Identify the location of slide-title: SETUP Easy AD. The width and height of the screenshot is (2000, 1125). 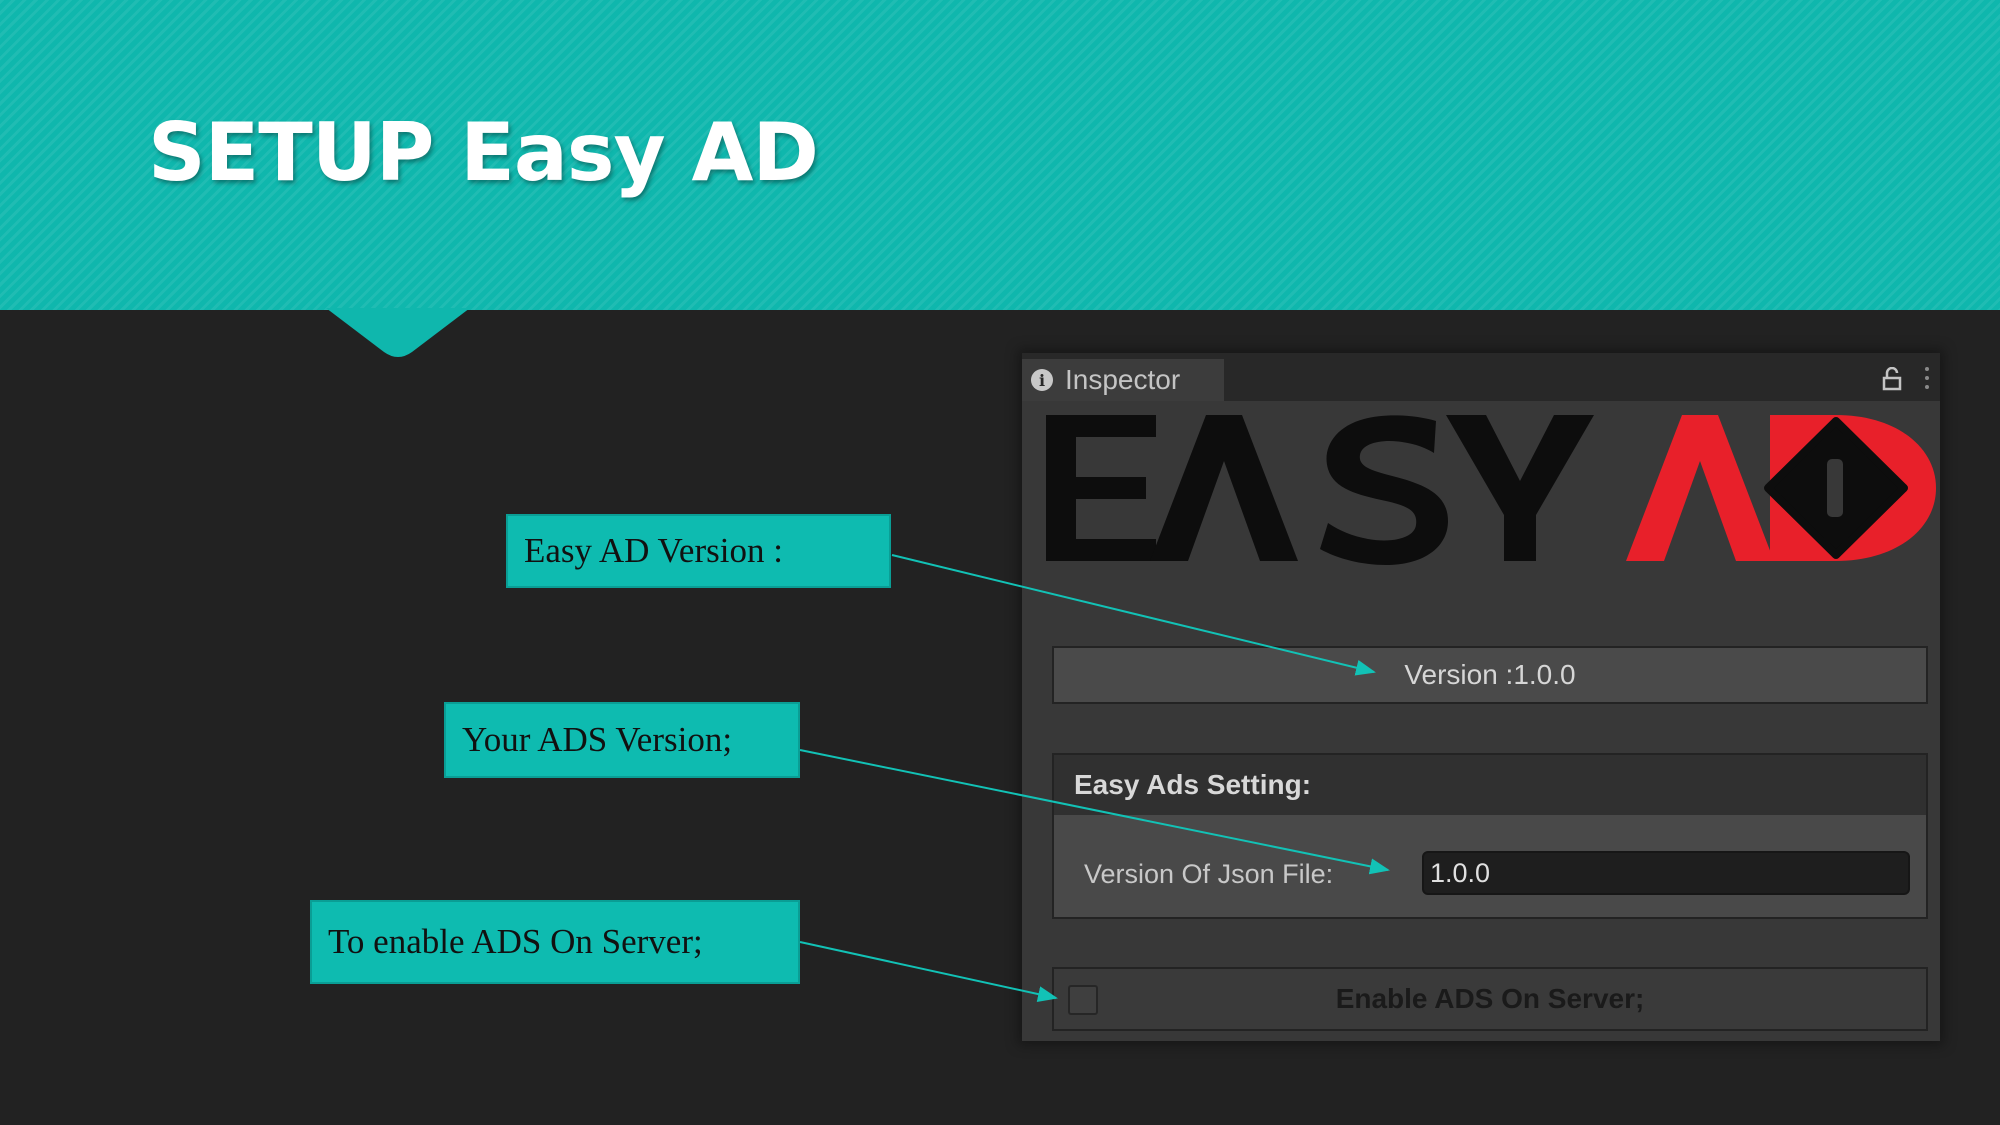
(483, 152).